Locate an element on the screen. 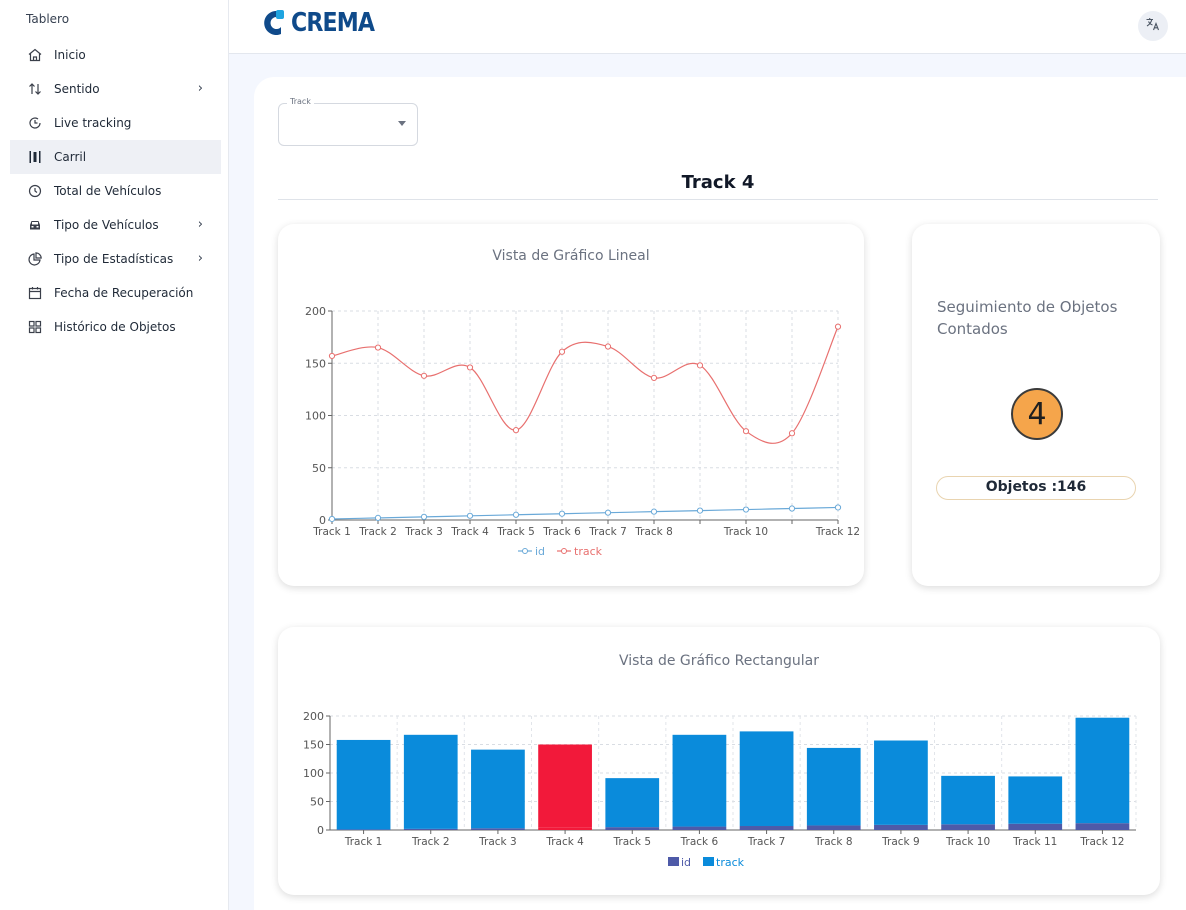 The height and width of the screenshot is (910, 1186). sidebar-item-total-vehiculos: Total de Vehículos is located at coordinates (114, 191).